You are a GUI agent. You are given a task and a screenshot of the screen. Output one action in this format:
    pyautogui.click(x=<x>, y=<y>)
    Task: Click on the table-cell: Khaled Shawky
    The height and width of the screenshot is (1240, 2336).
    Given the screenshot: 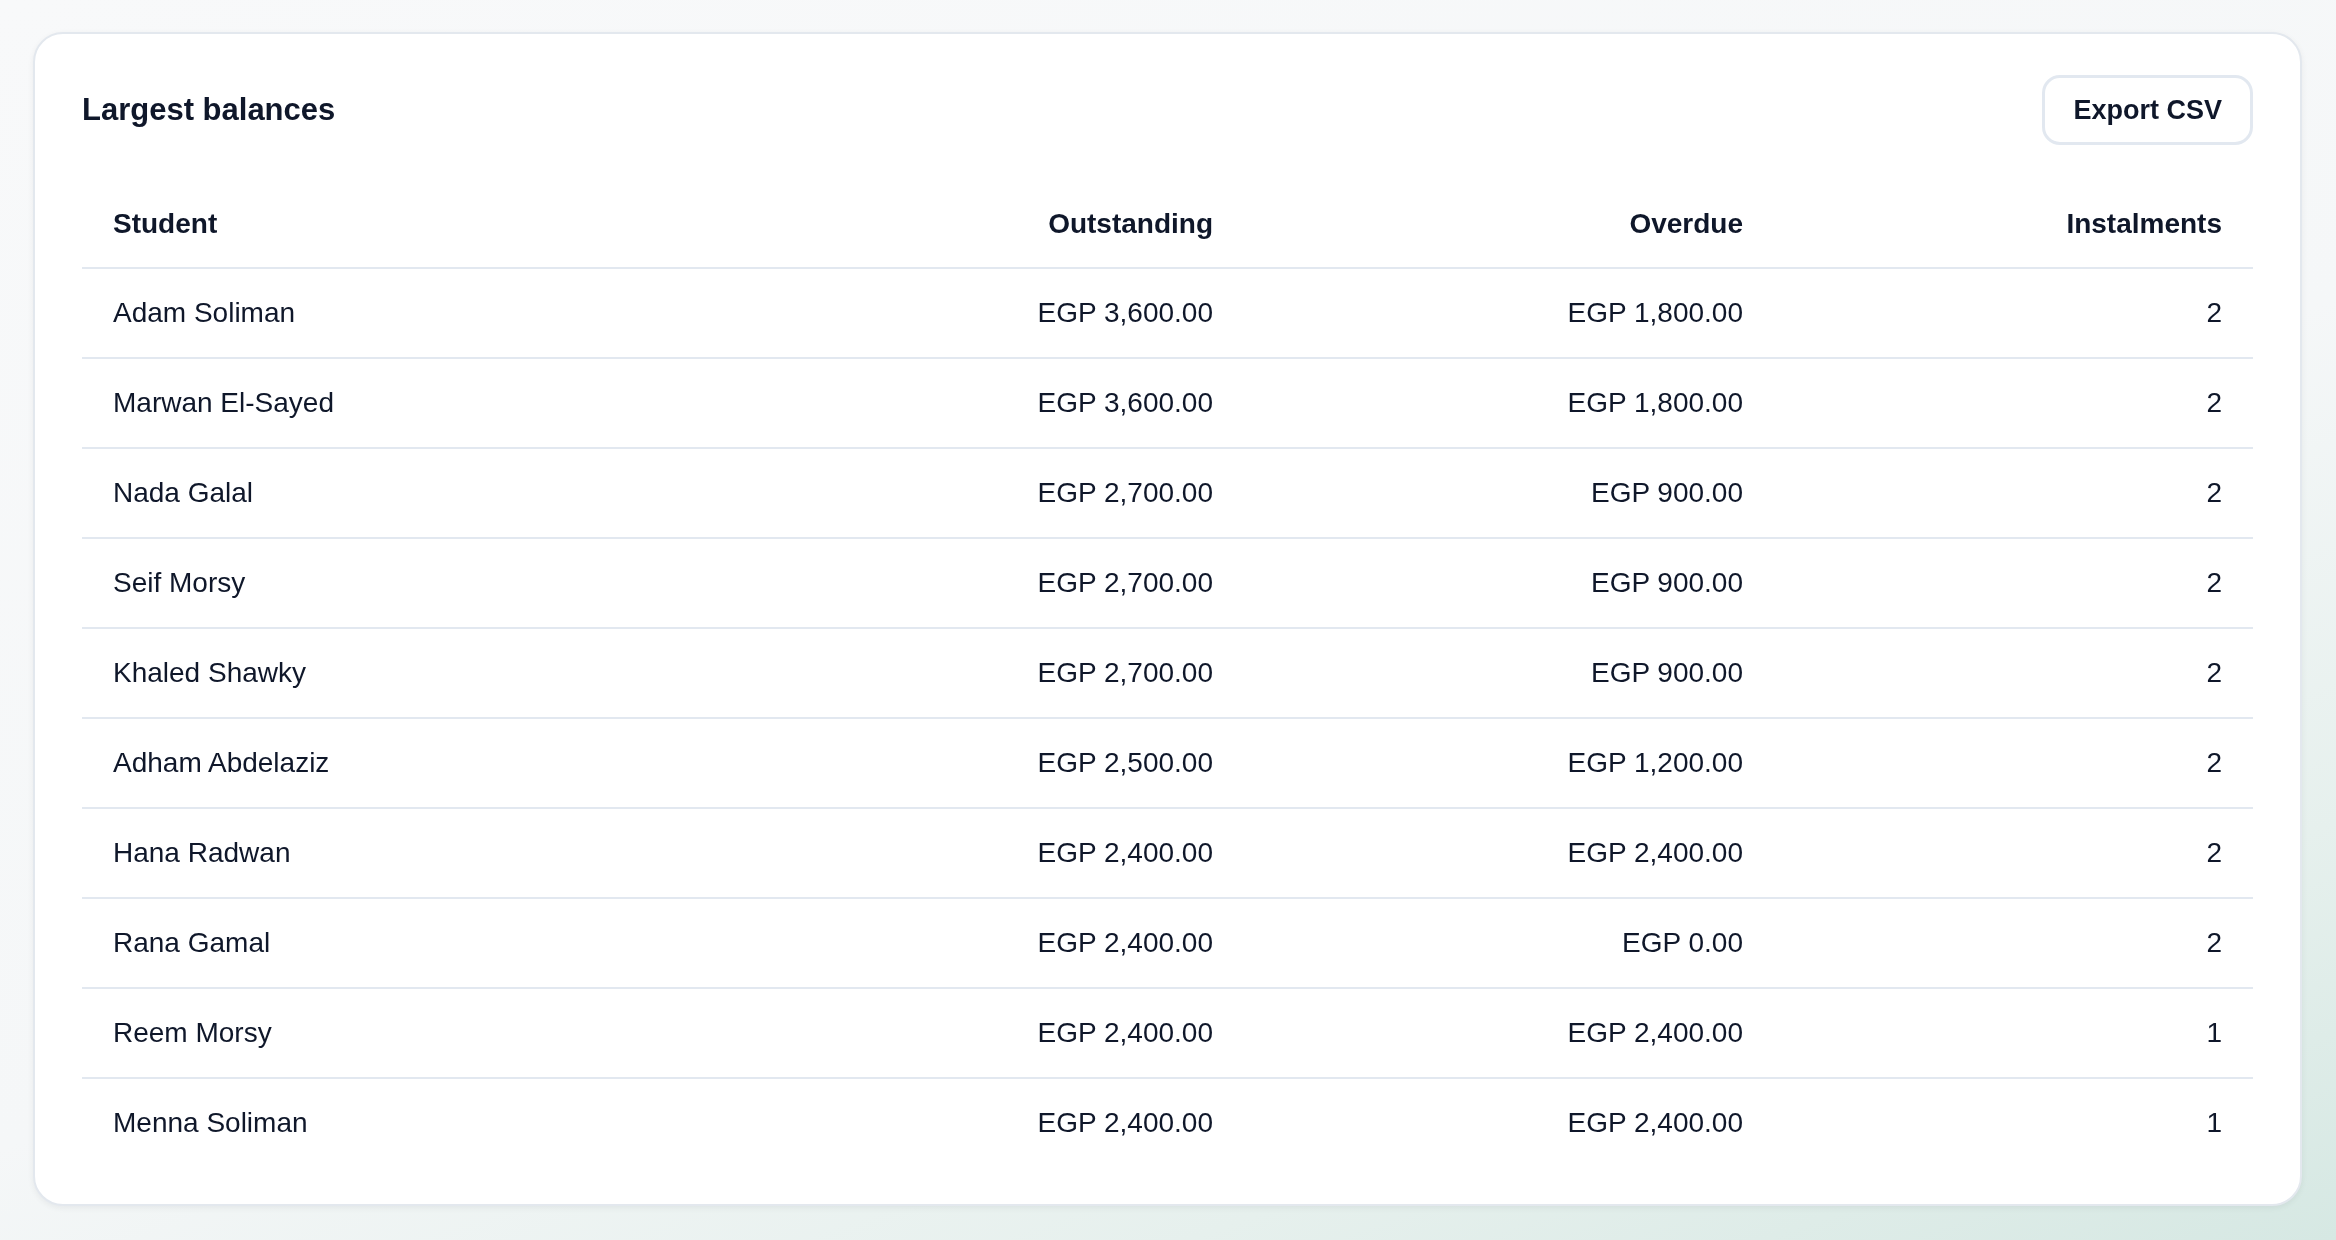 What is the action you would take?
    pyautogui.click(x=209, y=673)
    